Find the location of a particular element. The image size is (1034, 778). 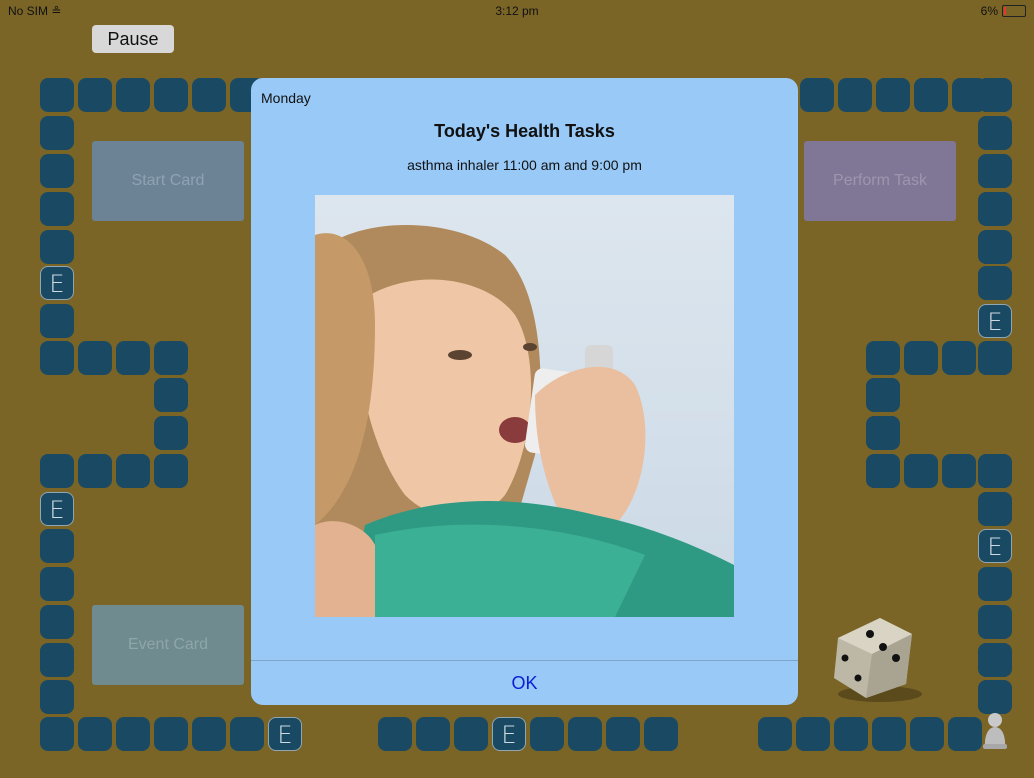

task-description: asthma inhaler 11:00 am and 9:00 pm is located at coordinates (524, 165).